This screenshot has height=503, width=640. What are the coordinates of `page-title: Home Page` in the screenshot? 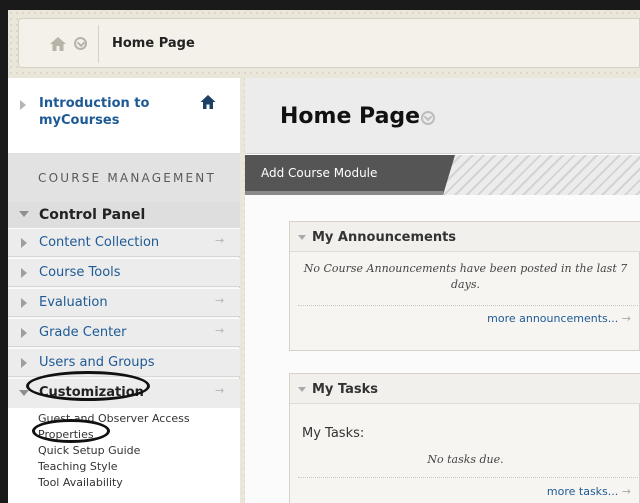 It's located at (350, 116).